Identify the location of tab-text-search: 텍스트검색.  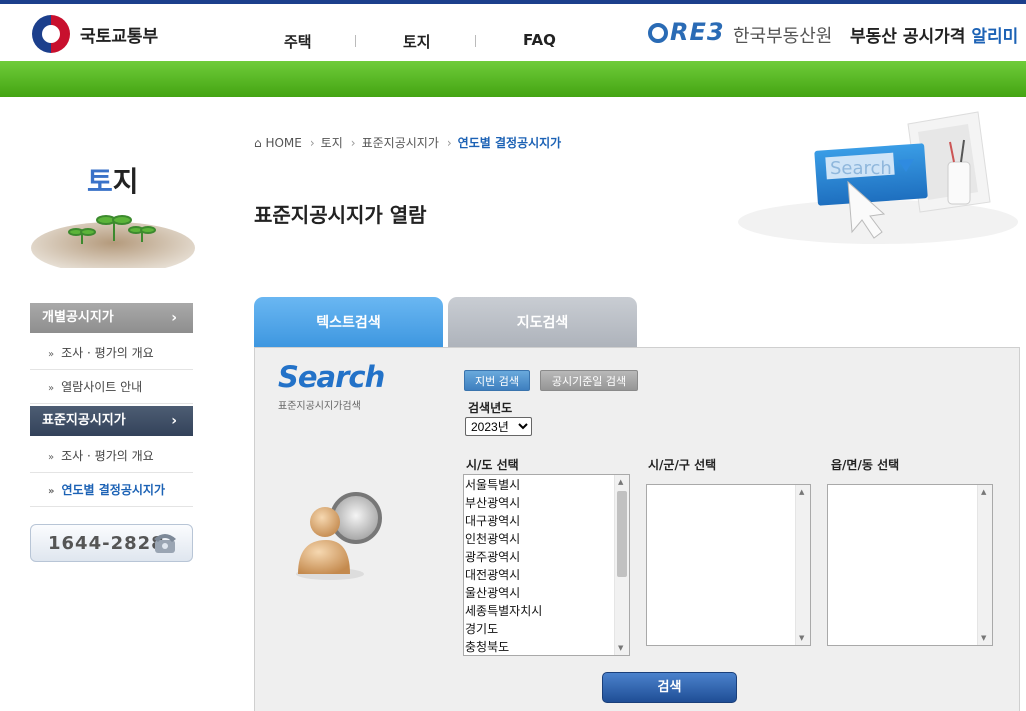
(348, 322).